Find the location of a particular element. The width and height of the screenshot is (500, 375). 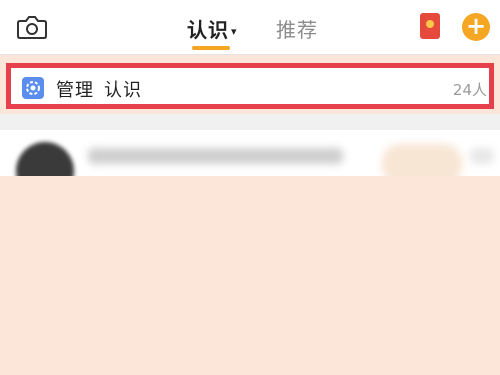

tab-recommend: 推荐 is located at coordinates (297, 28).